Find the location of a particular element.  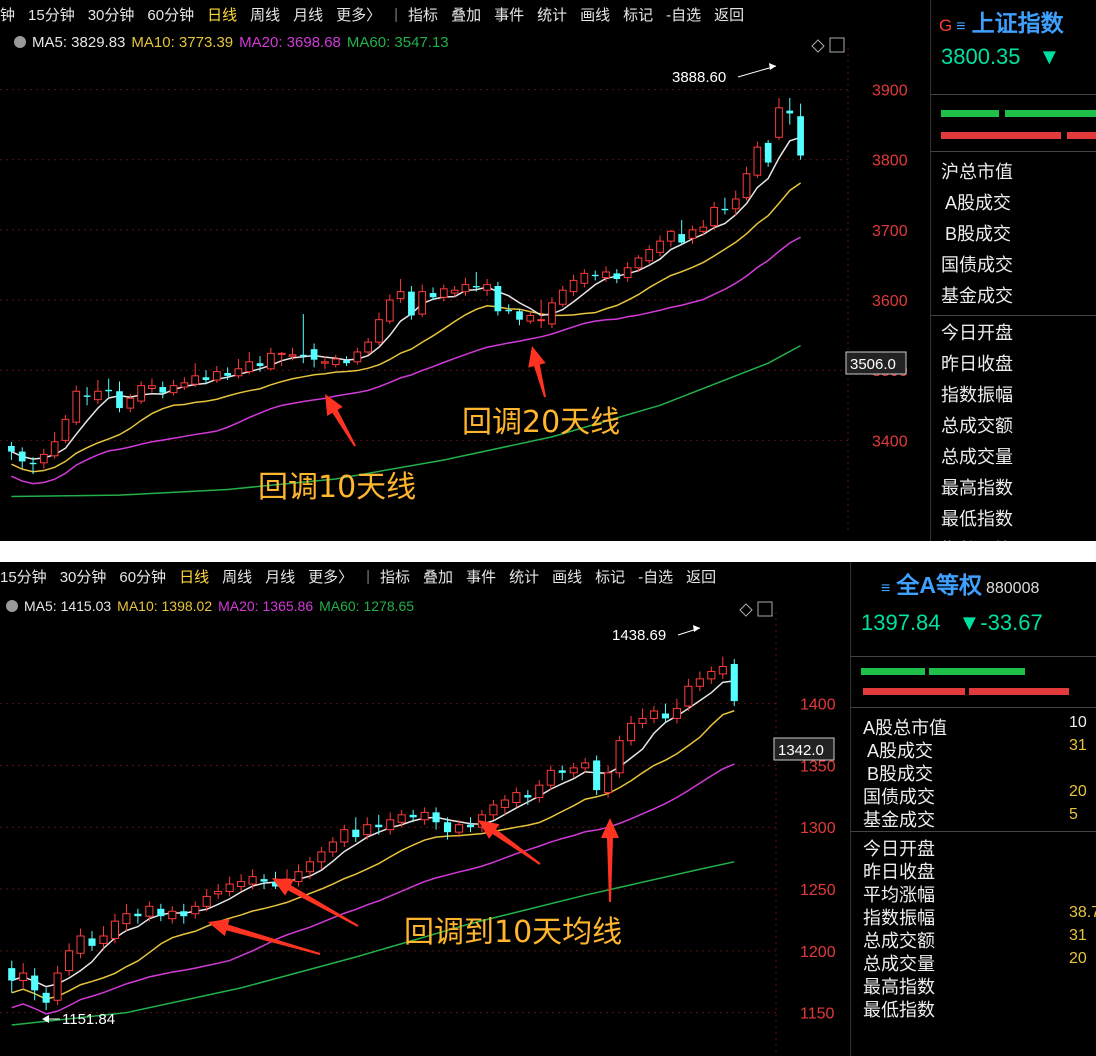

toolbar-item-0: 15分钟 is located at coordinates (23, 576).